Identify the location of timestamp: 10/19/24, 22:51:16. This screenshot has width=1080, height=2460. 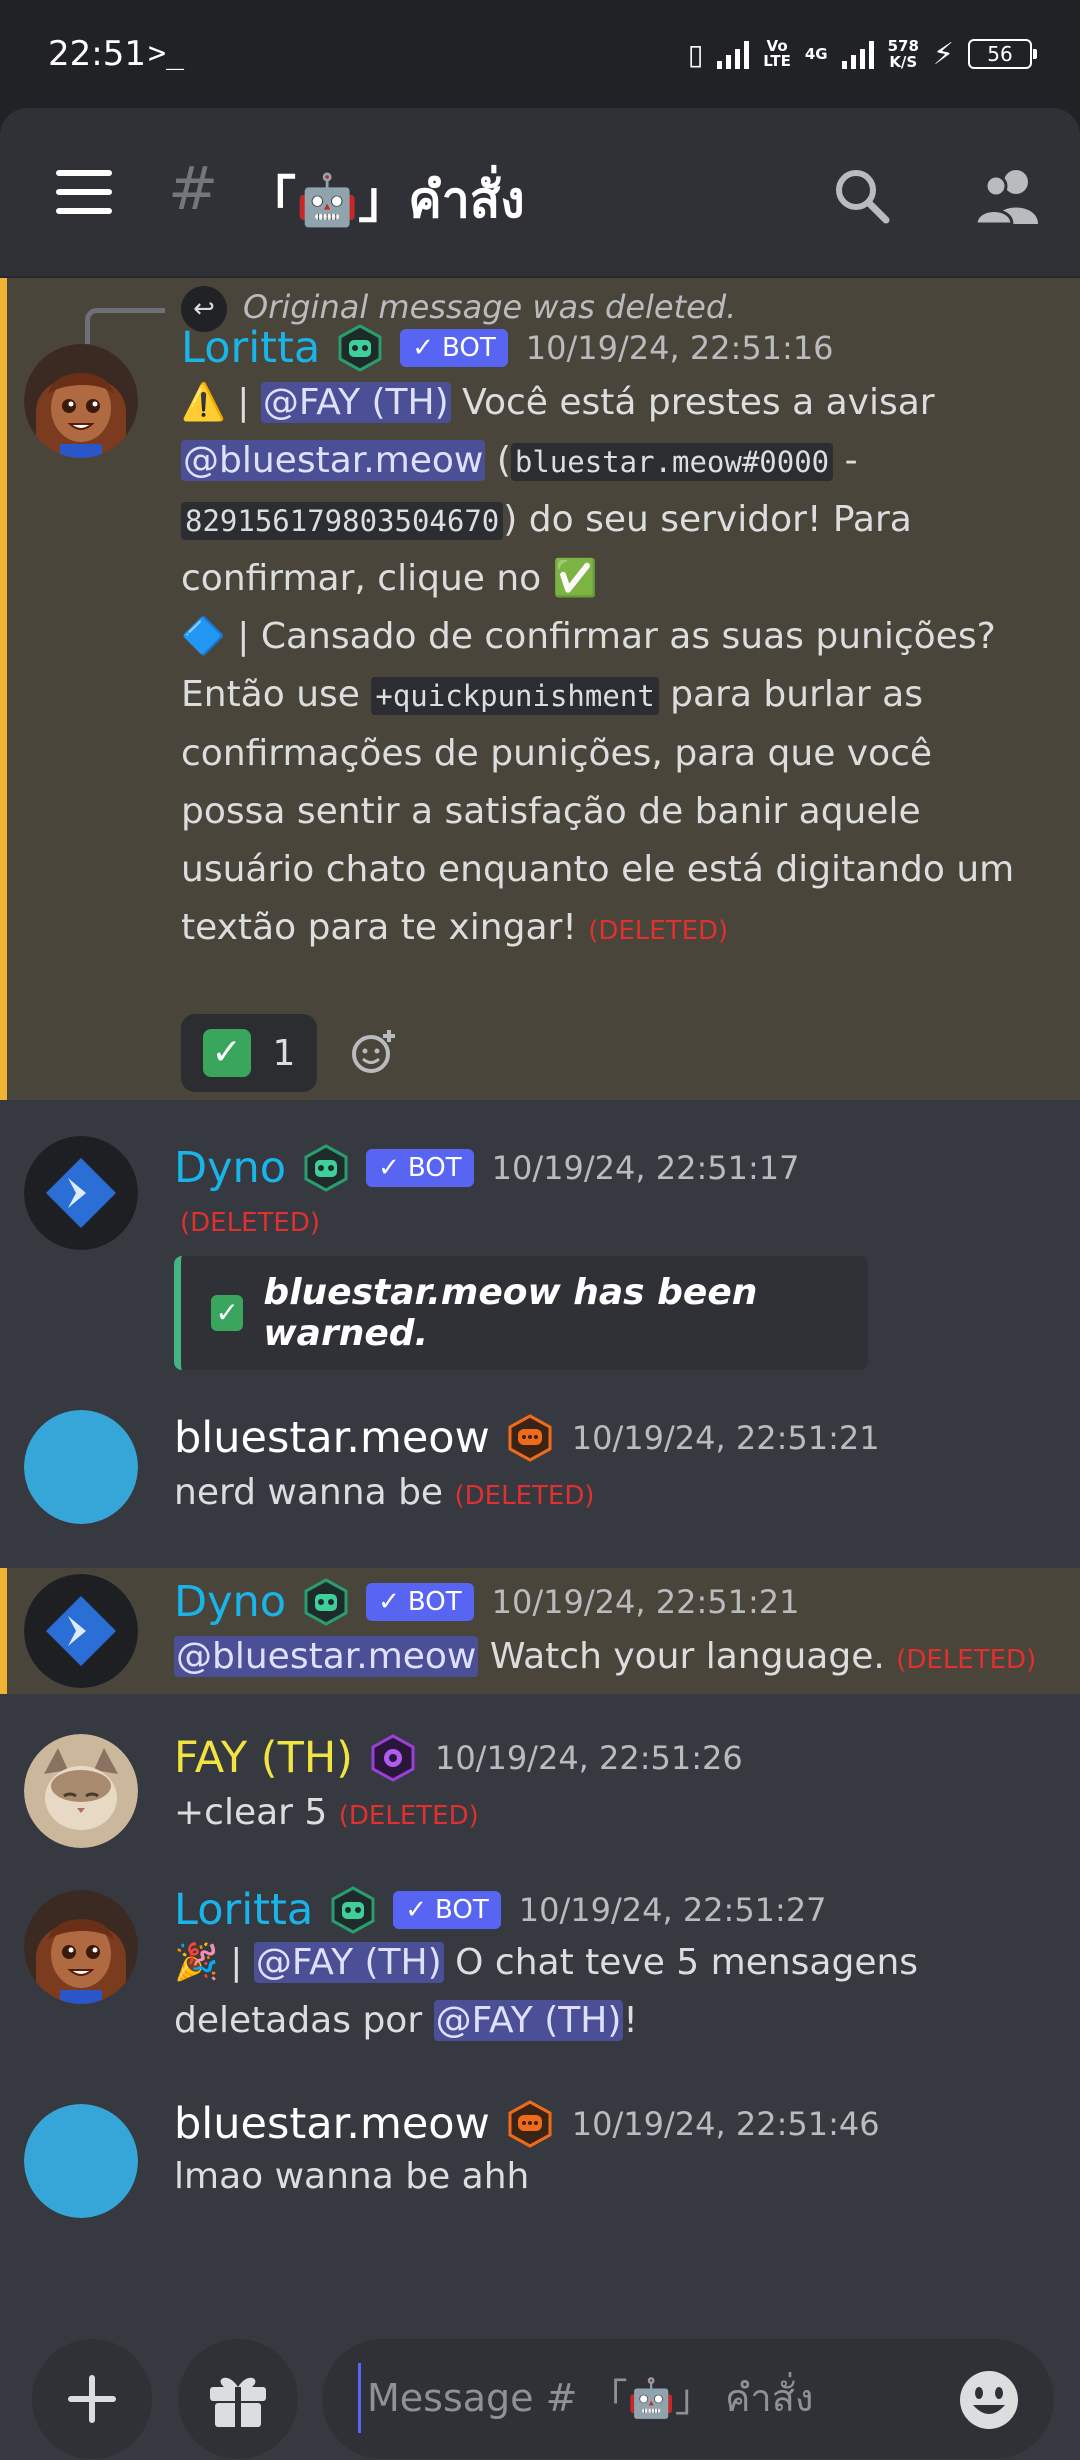
(679, 348).